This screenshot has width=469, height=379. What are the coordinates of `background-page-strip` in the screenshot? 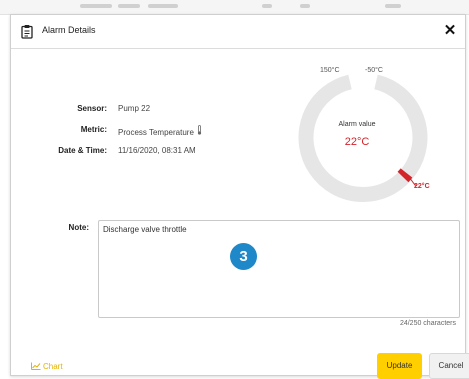 It's located at (234, 7).